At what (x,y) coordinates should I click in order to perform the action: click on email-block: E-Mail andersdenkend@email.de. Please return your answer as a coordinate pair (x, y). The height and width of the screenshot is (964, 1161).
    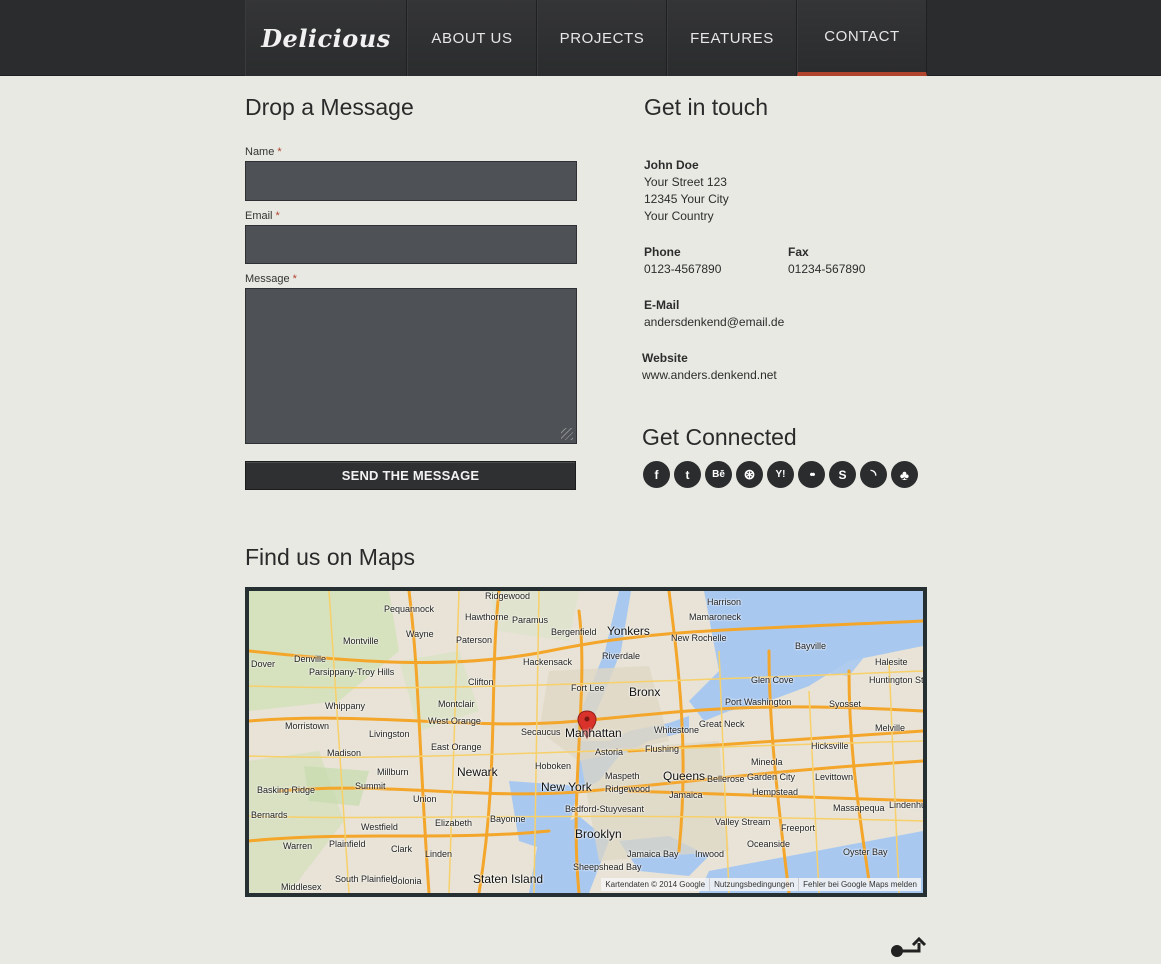
    Looking at the image, I should click on (714, 314).